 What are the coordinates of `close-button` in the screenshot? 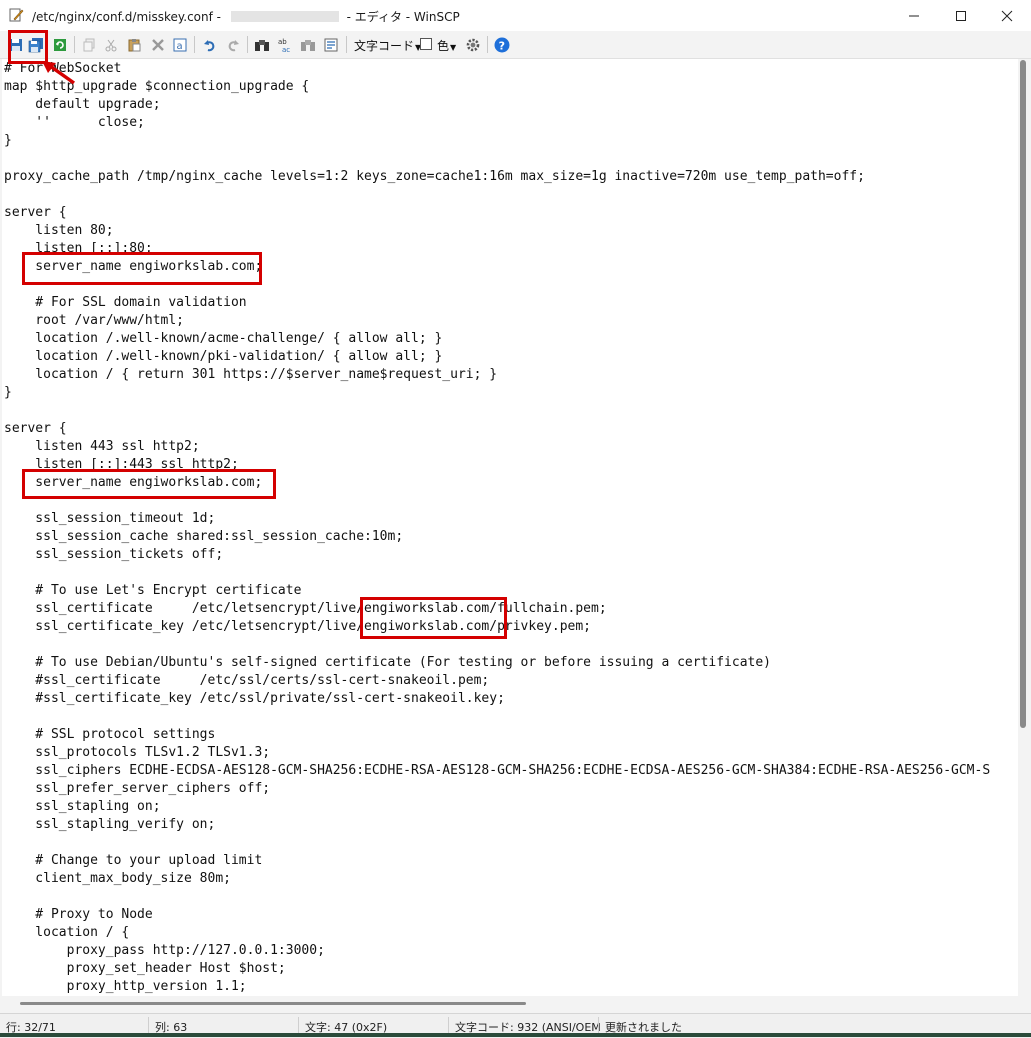 It's located at (1007, 15).